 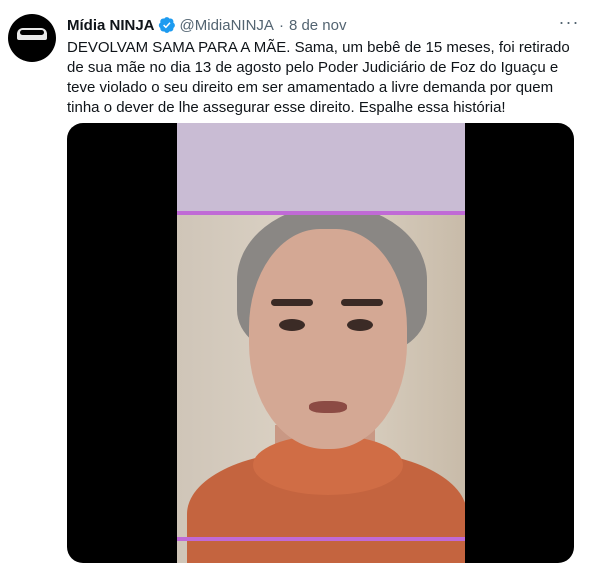 I want to click on author-name: Mídia NINJA, so click(x=111, y=25).